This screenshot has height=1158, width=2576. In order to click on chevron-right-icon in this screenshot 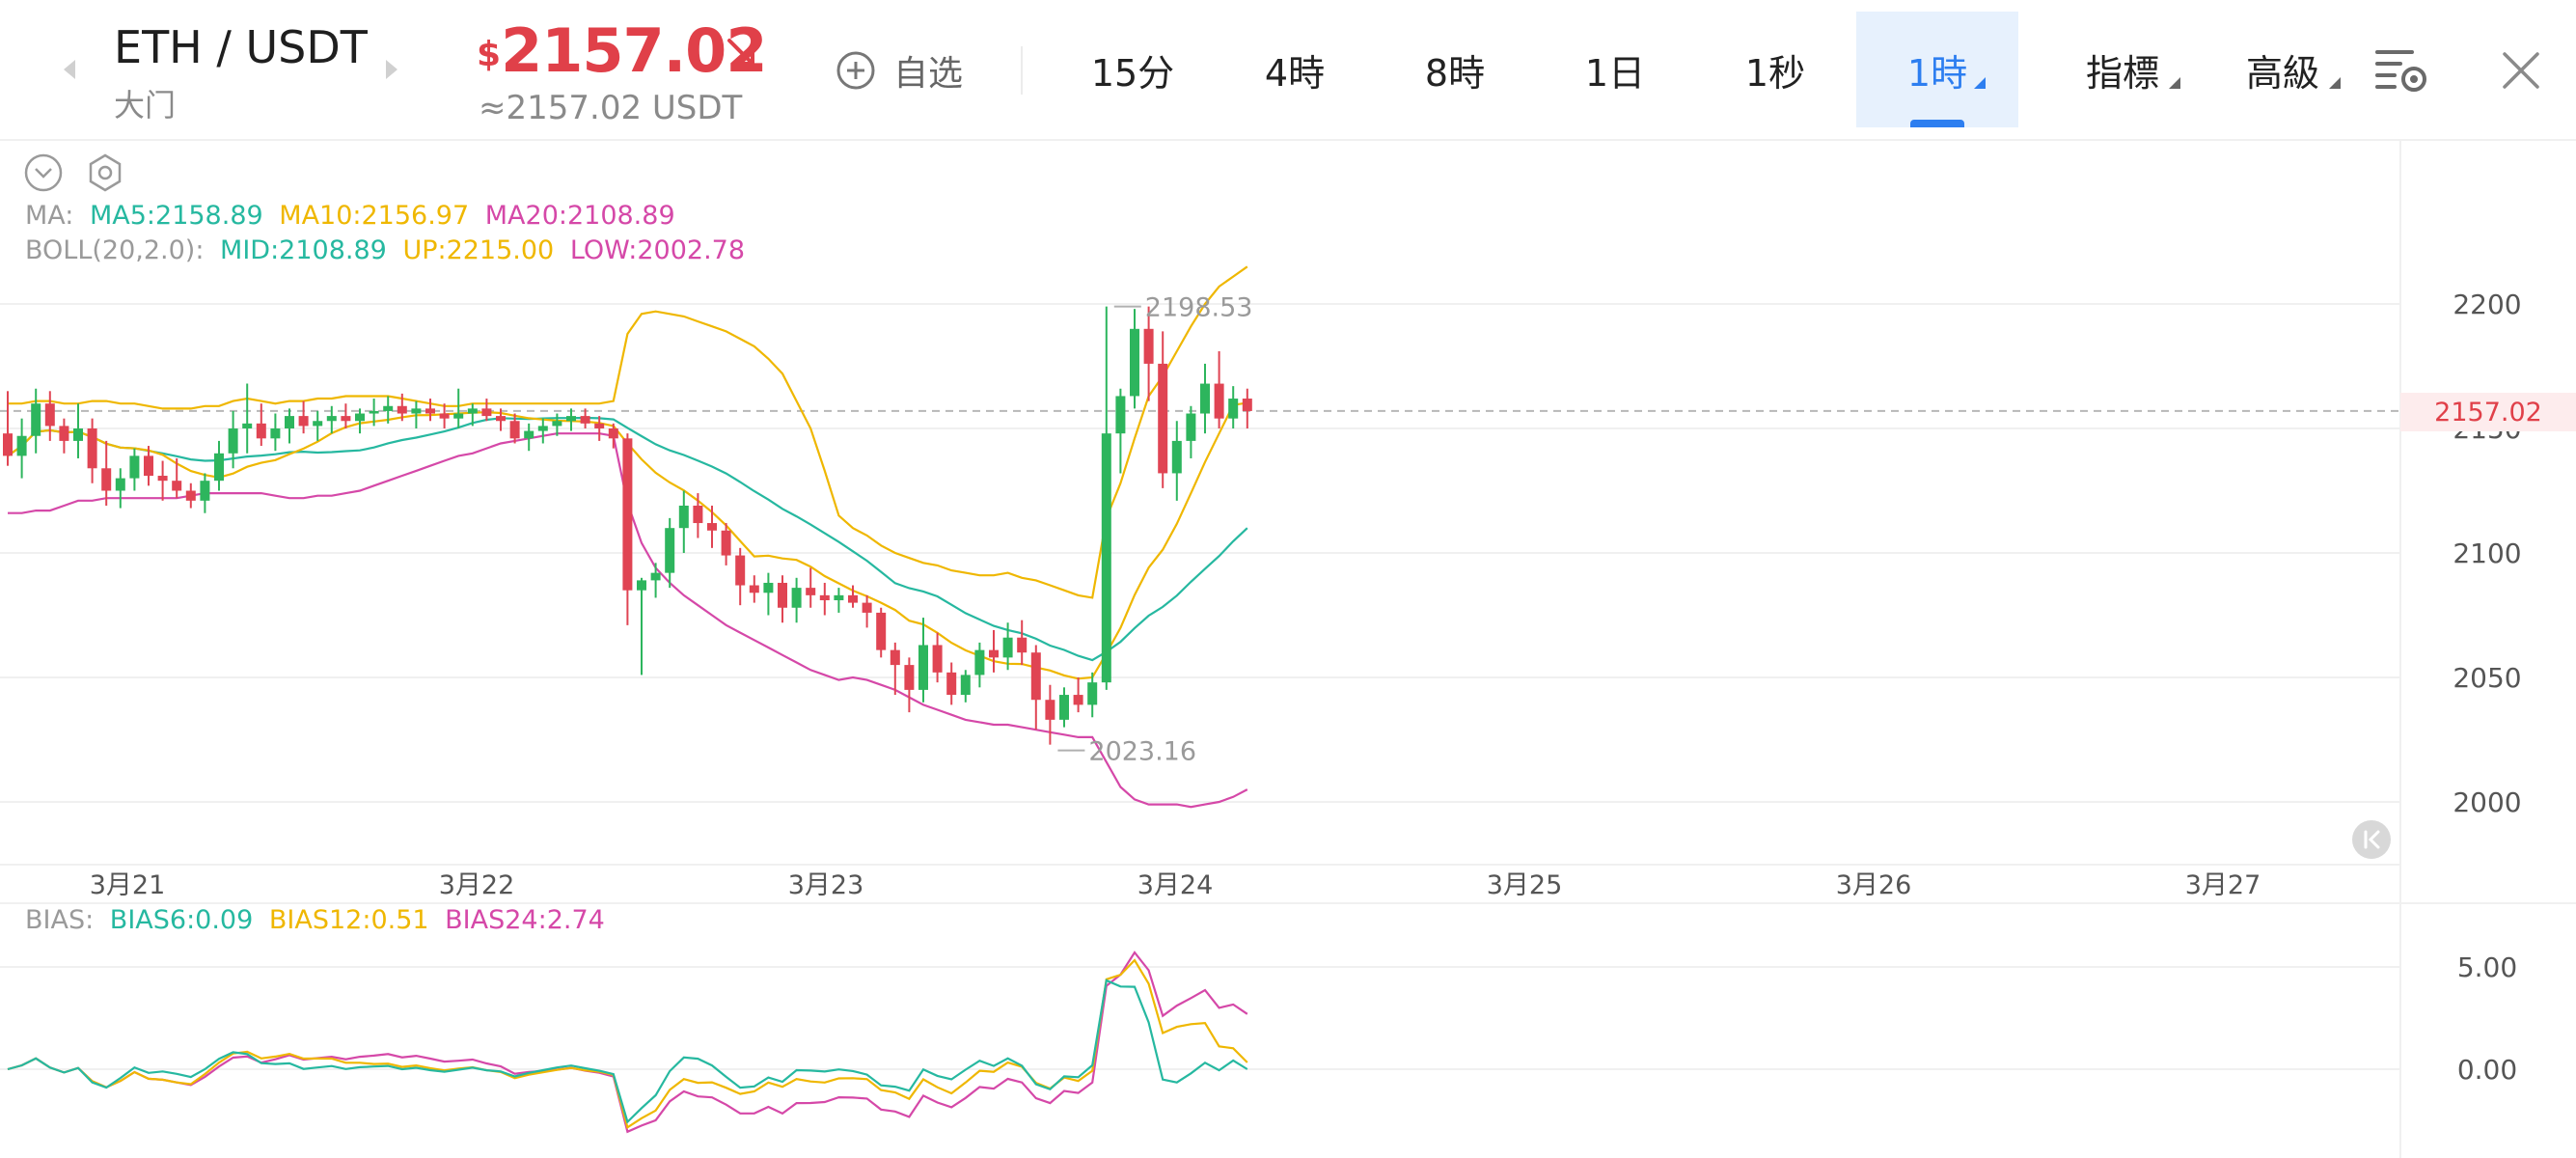, I will do `click(392, 69)`.